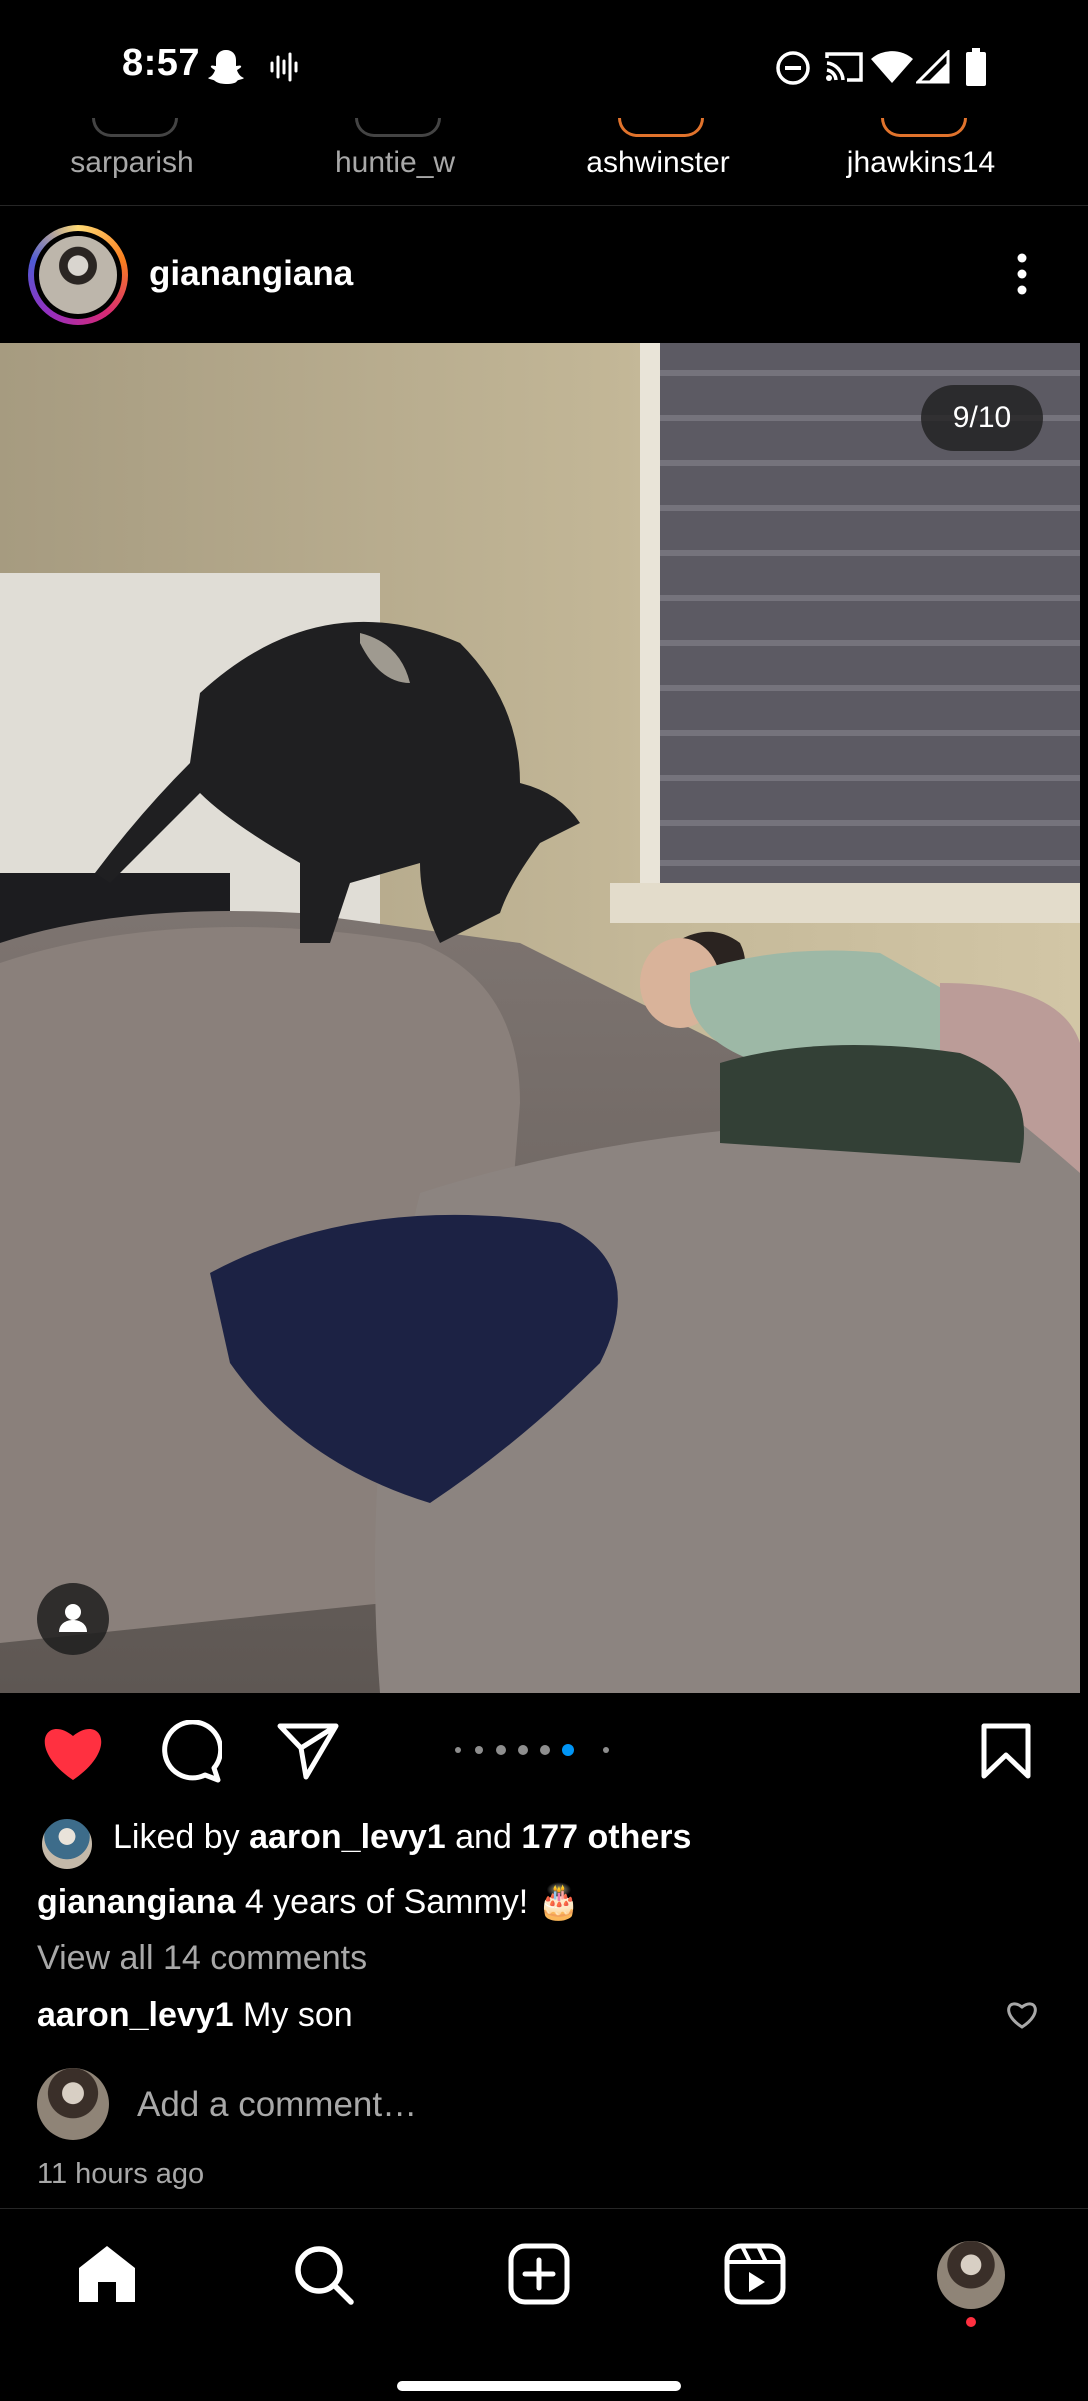 The image size is (1088, 2401). Describe the element at coordinates (161, 63) in the screenshot. I see `status-time: 8:57` at that location.